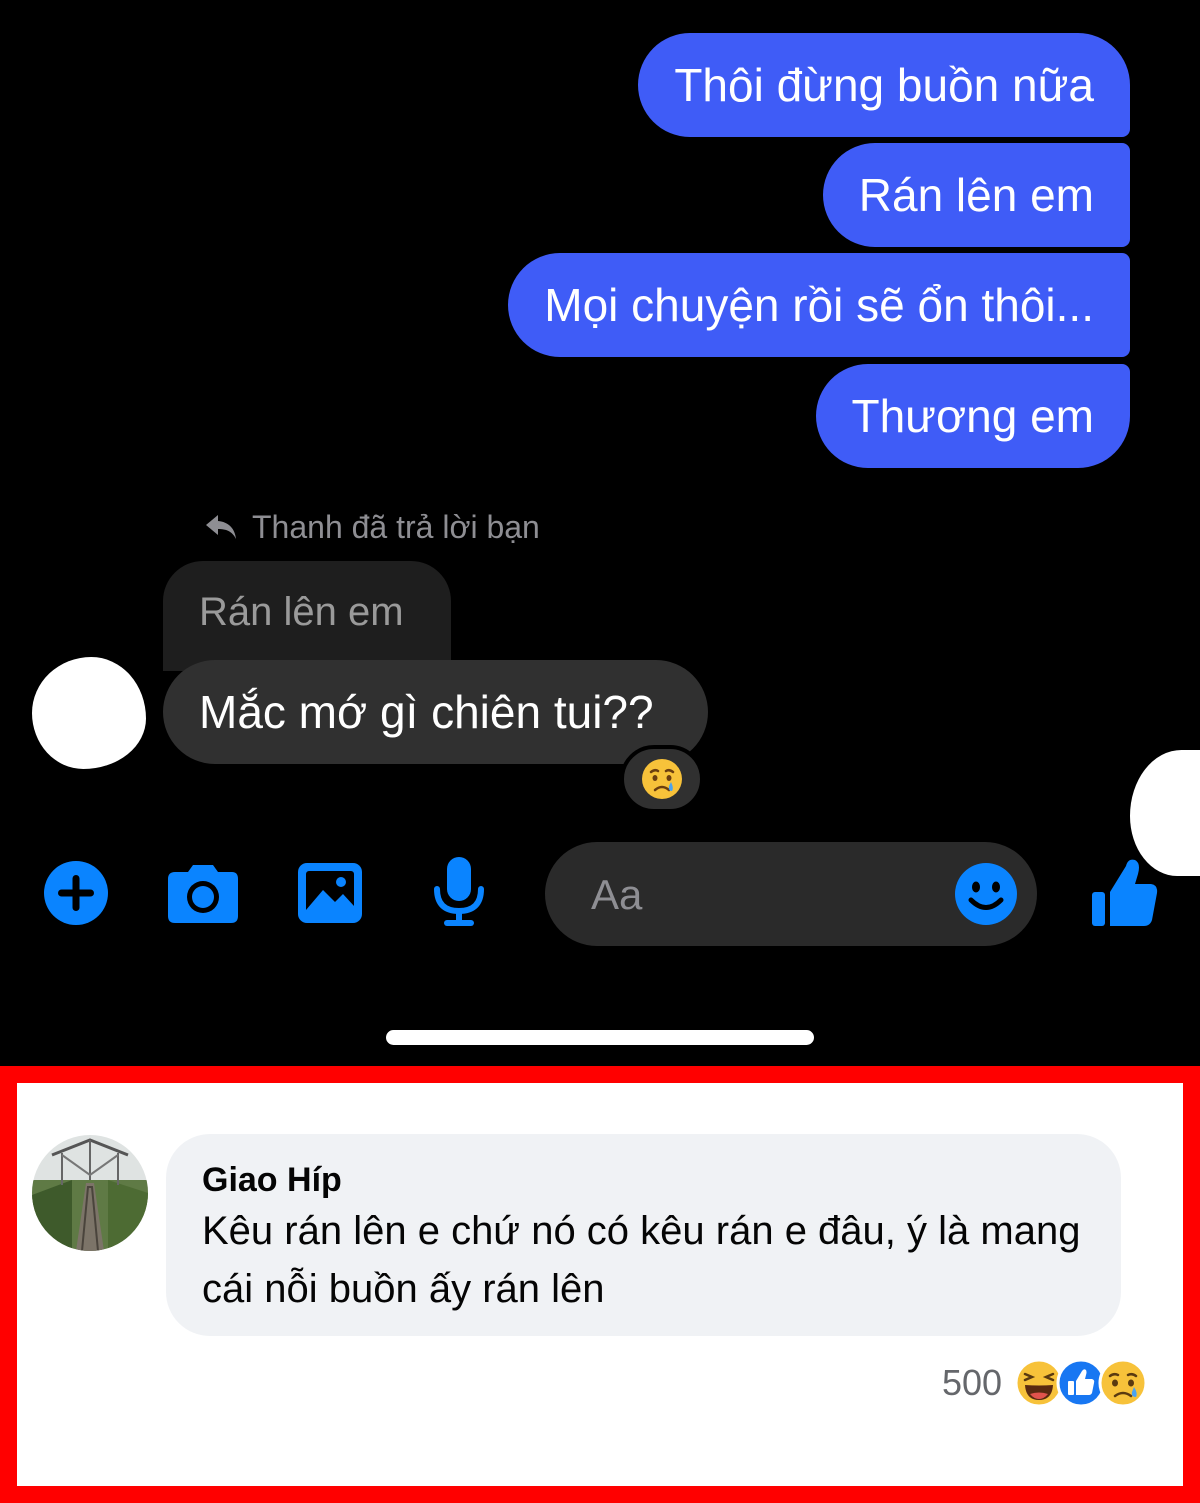 The image size is (1200, 1503). Describe the element at coordinates (307, 616) in the screenshot. I see `quoted-message: Rán lên em` at that location.